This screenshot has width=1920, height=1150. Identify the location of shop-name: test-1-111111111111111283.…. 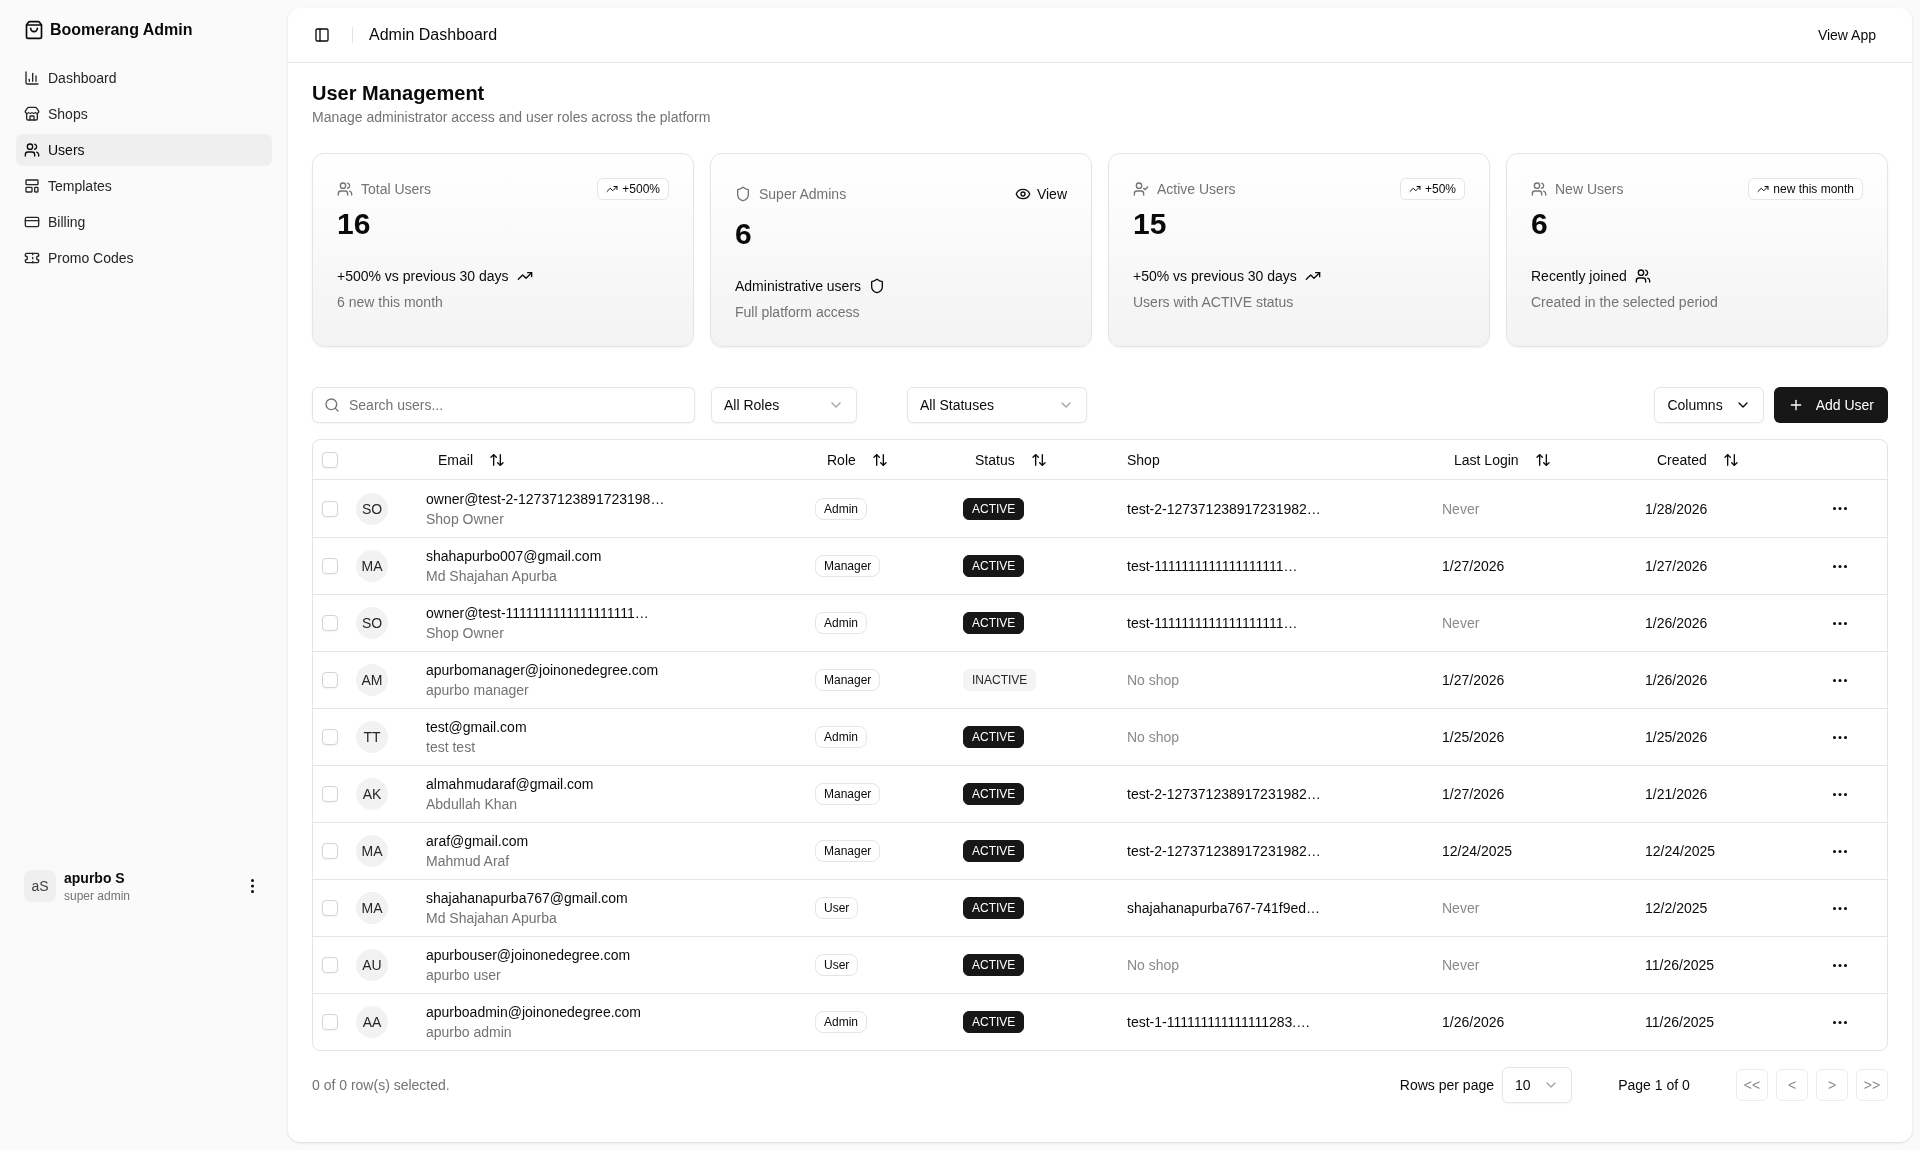
(1219, 1022).